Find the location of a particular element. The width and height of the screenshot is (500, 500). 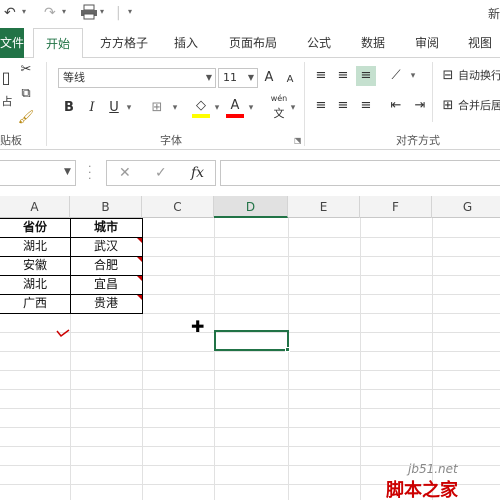

column-header-a: A is located at coordinates (35, 207).